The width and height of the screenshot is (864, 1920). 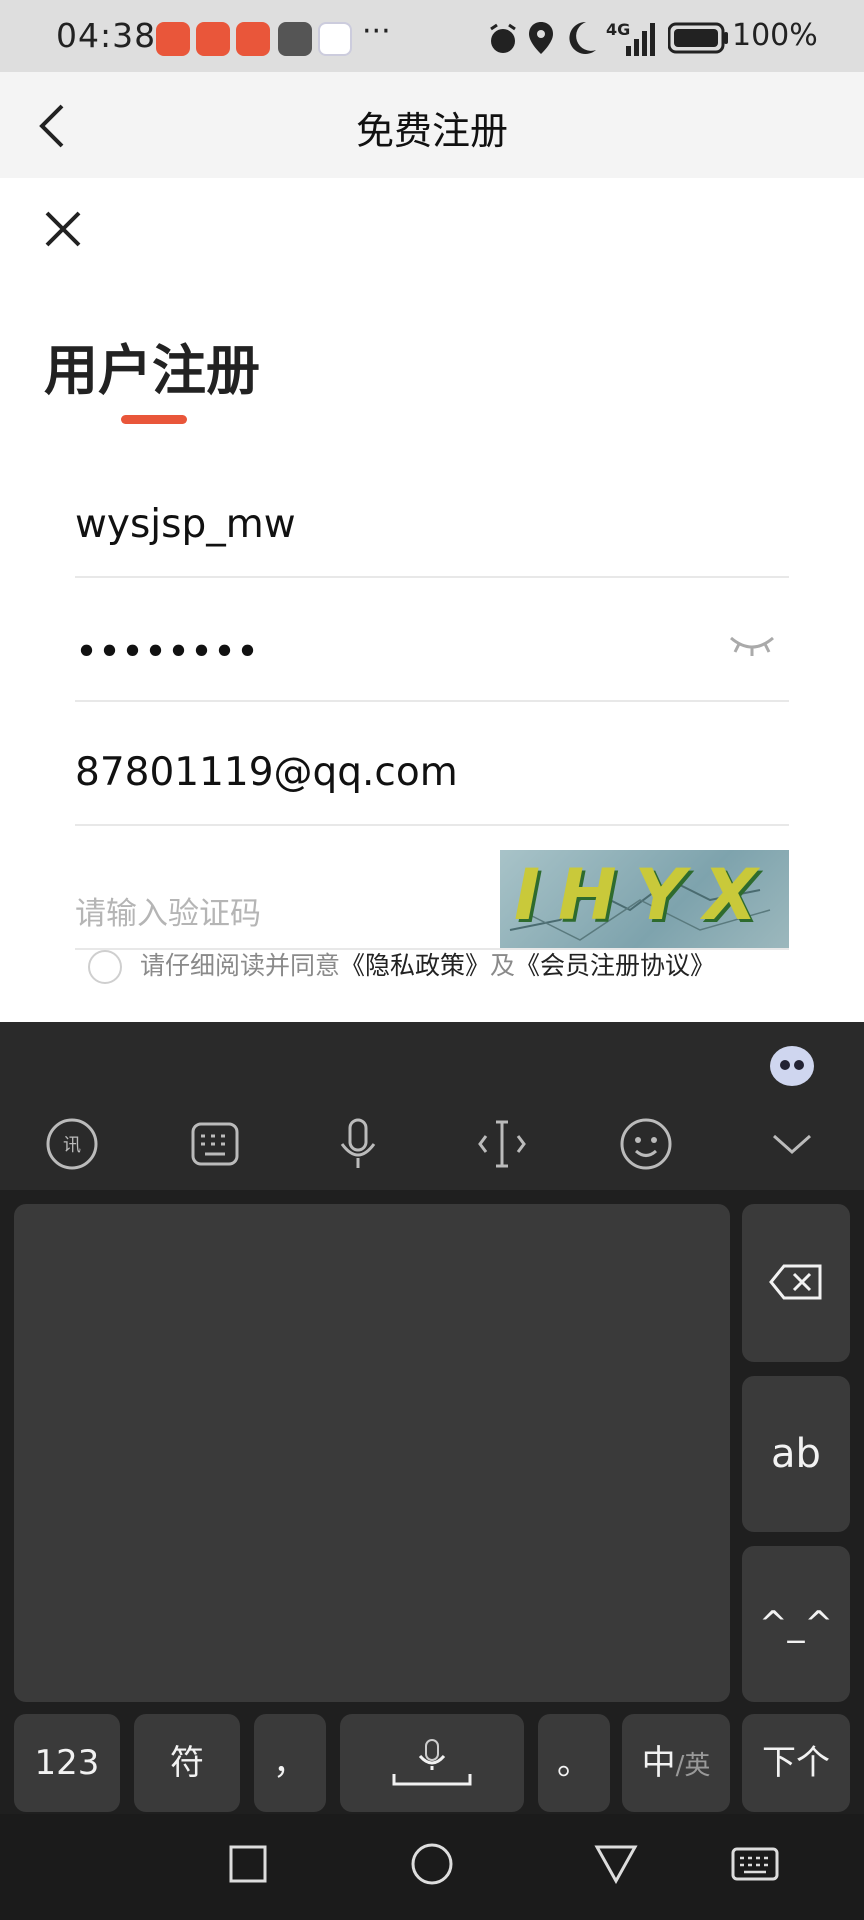 I want to click on captcha-field: 请输入验证码, so click(x=285, y=888).